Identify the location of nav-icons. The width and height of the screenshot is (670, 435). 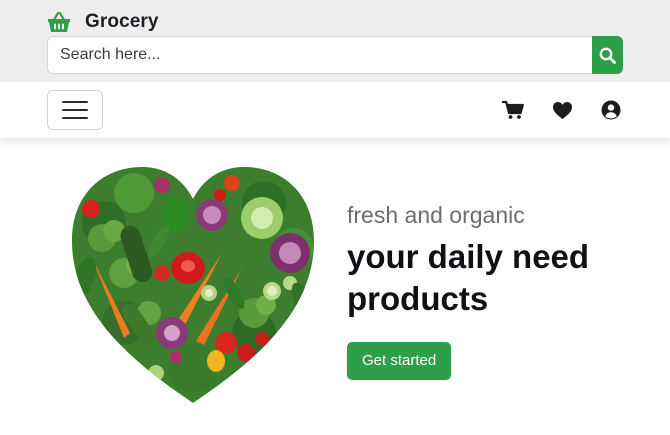
(548, 110).